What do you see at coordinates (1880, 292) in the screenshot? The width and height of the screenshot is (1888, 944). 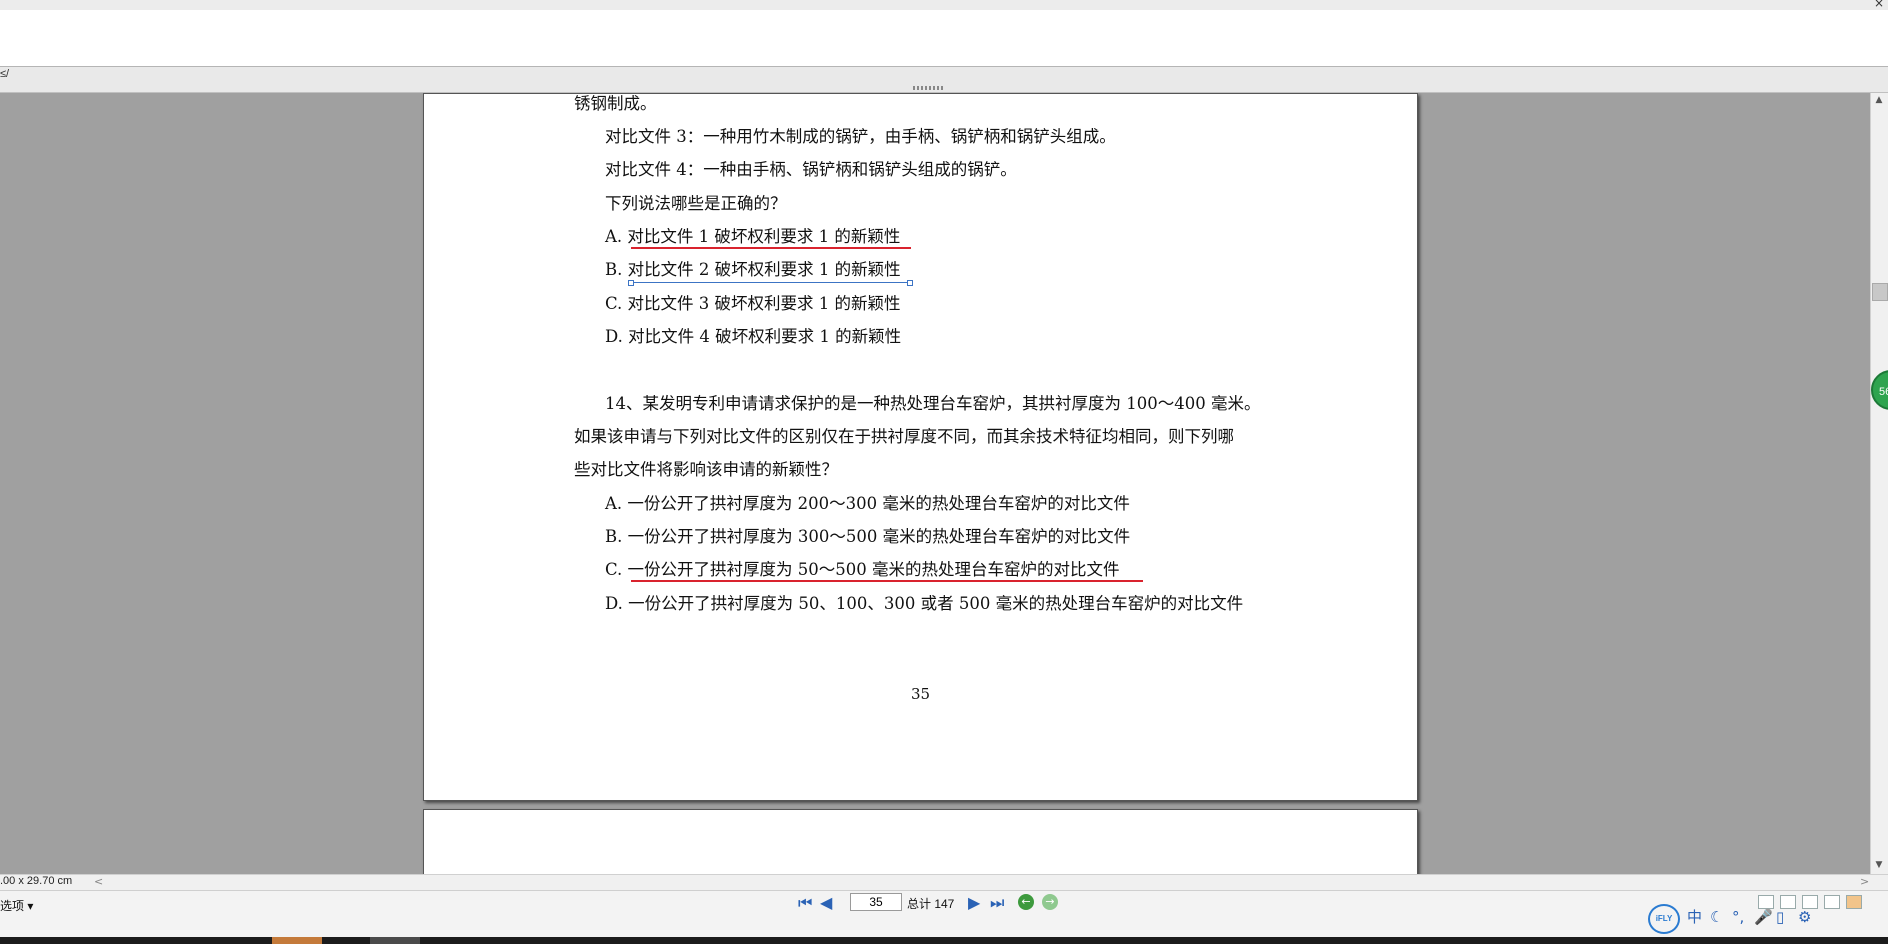 I see `scrollbar-thumb` at bounding box center [1880, 292].